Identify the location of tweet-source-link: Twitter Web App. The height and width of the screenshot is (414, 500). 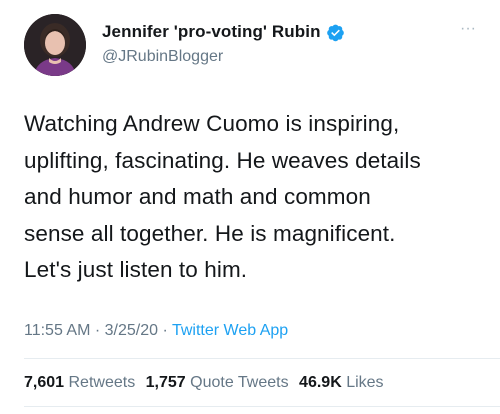
(230, 330).